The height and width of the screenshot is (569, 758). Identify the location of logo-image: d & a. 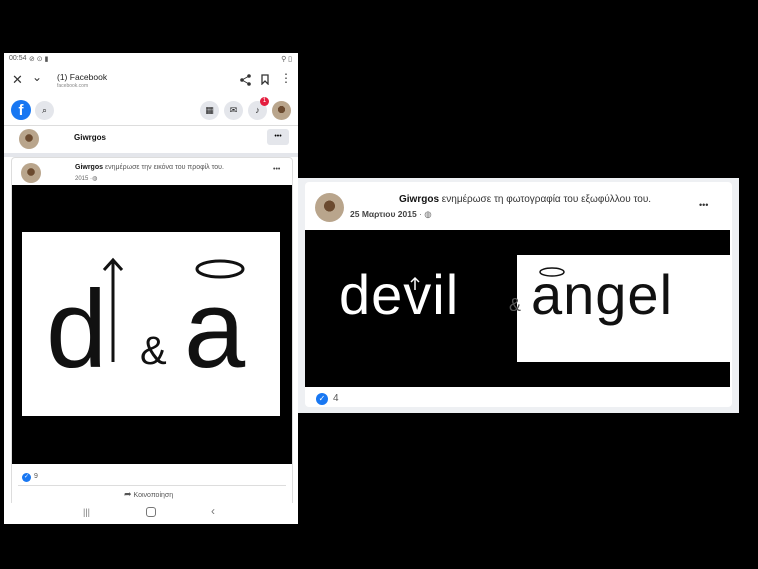
(151, 324).